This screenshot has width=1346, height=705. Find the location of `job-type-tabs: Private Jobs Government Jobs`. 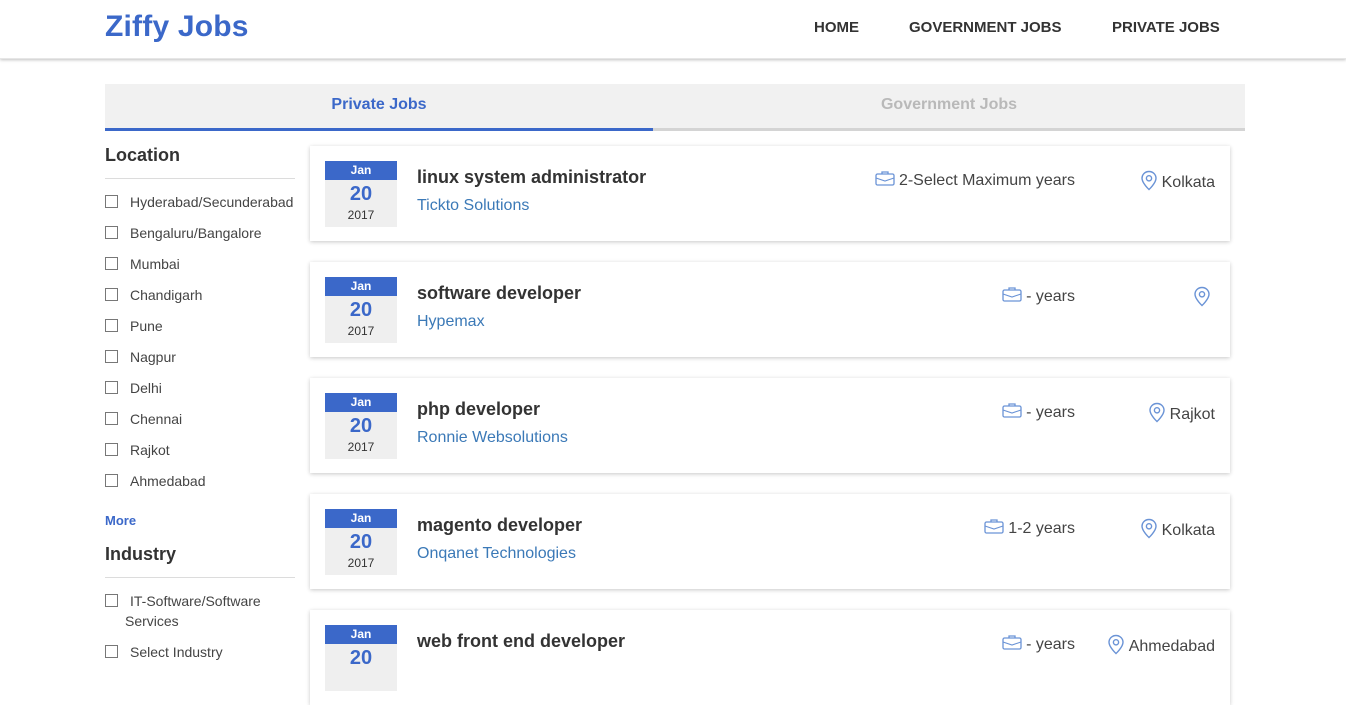

job-type-tabs: Private Jobs Government Jobs is located at coordinates (675, 107).